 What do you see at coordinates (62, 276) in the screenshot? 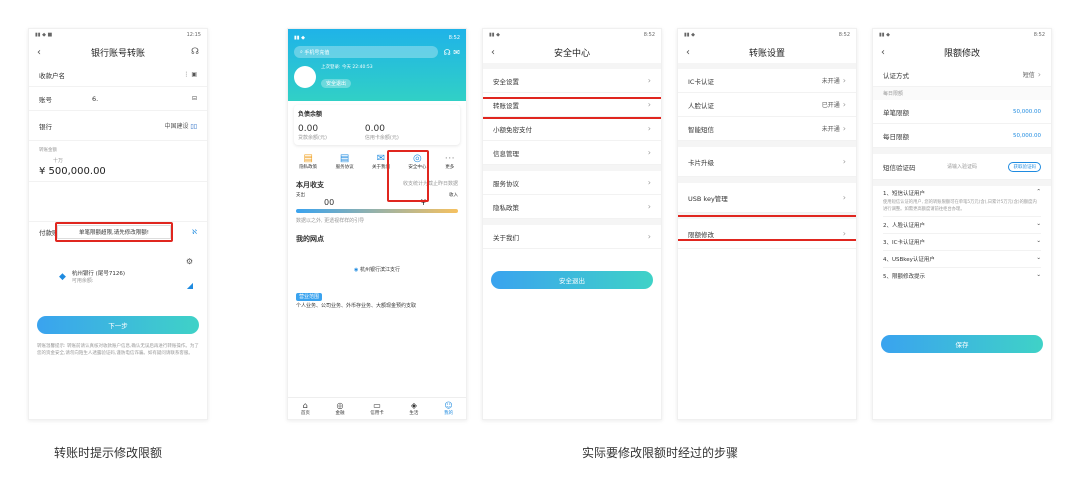
I see `card-icon: ◆` at bounding box center [62, 276].